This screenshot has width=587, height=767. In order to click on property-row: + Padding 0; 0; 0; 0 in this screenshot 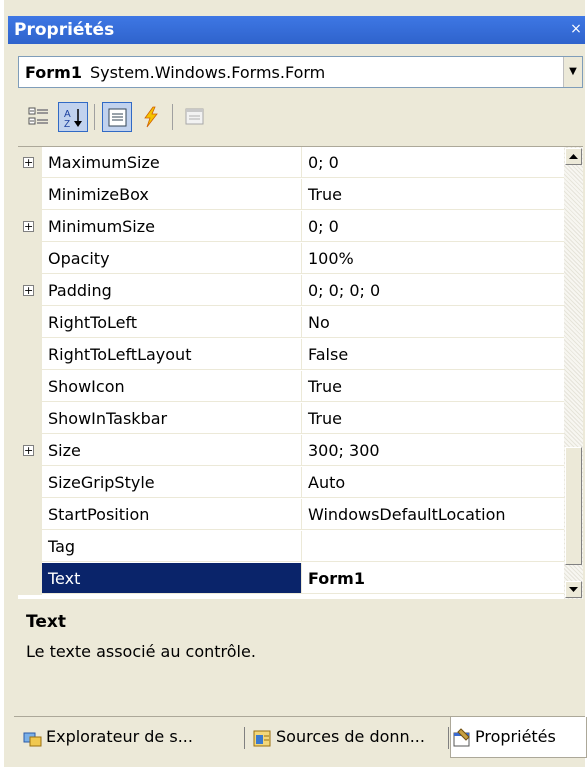, I will do `click(291, 291)`.